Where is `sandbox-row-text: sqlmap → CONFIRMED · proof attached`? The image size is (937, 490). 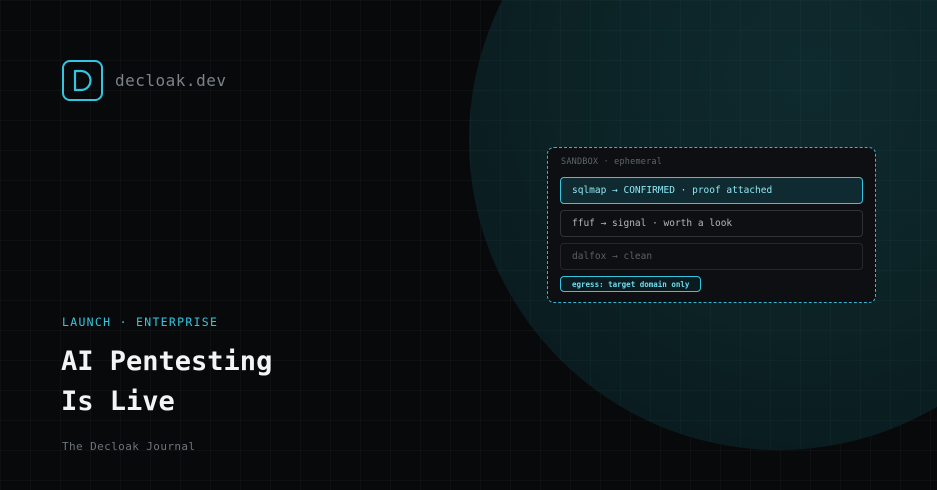 sandbox-row-text: sqlmap → CONFIRMED · proof attached is located at coordinates (672, 190).